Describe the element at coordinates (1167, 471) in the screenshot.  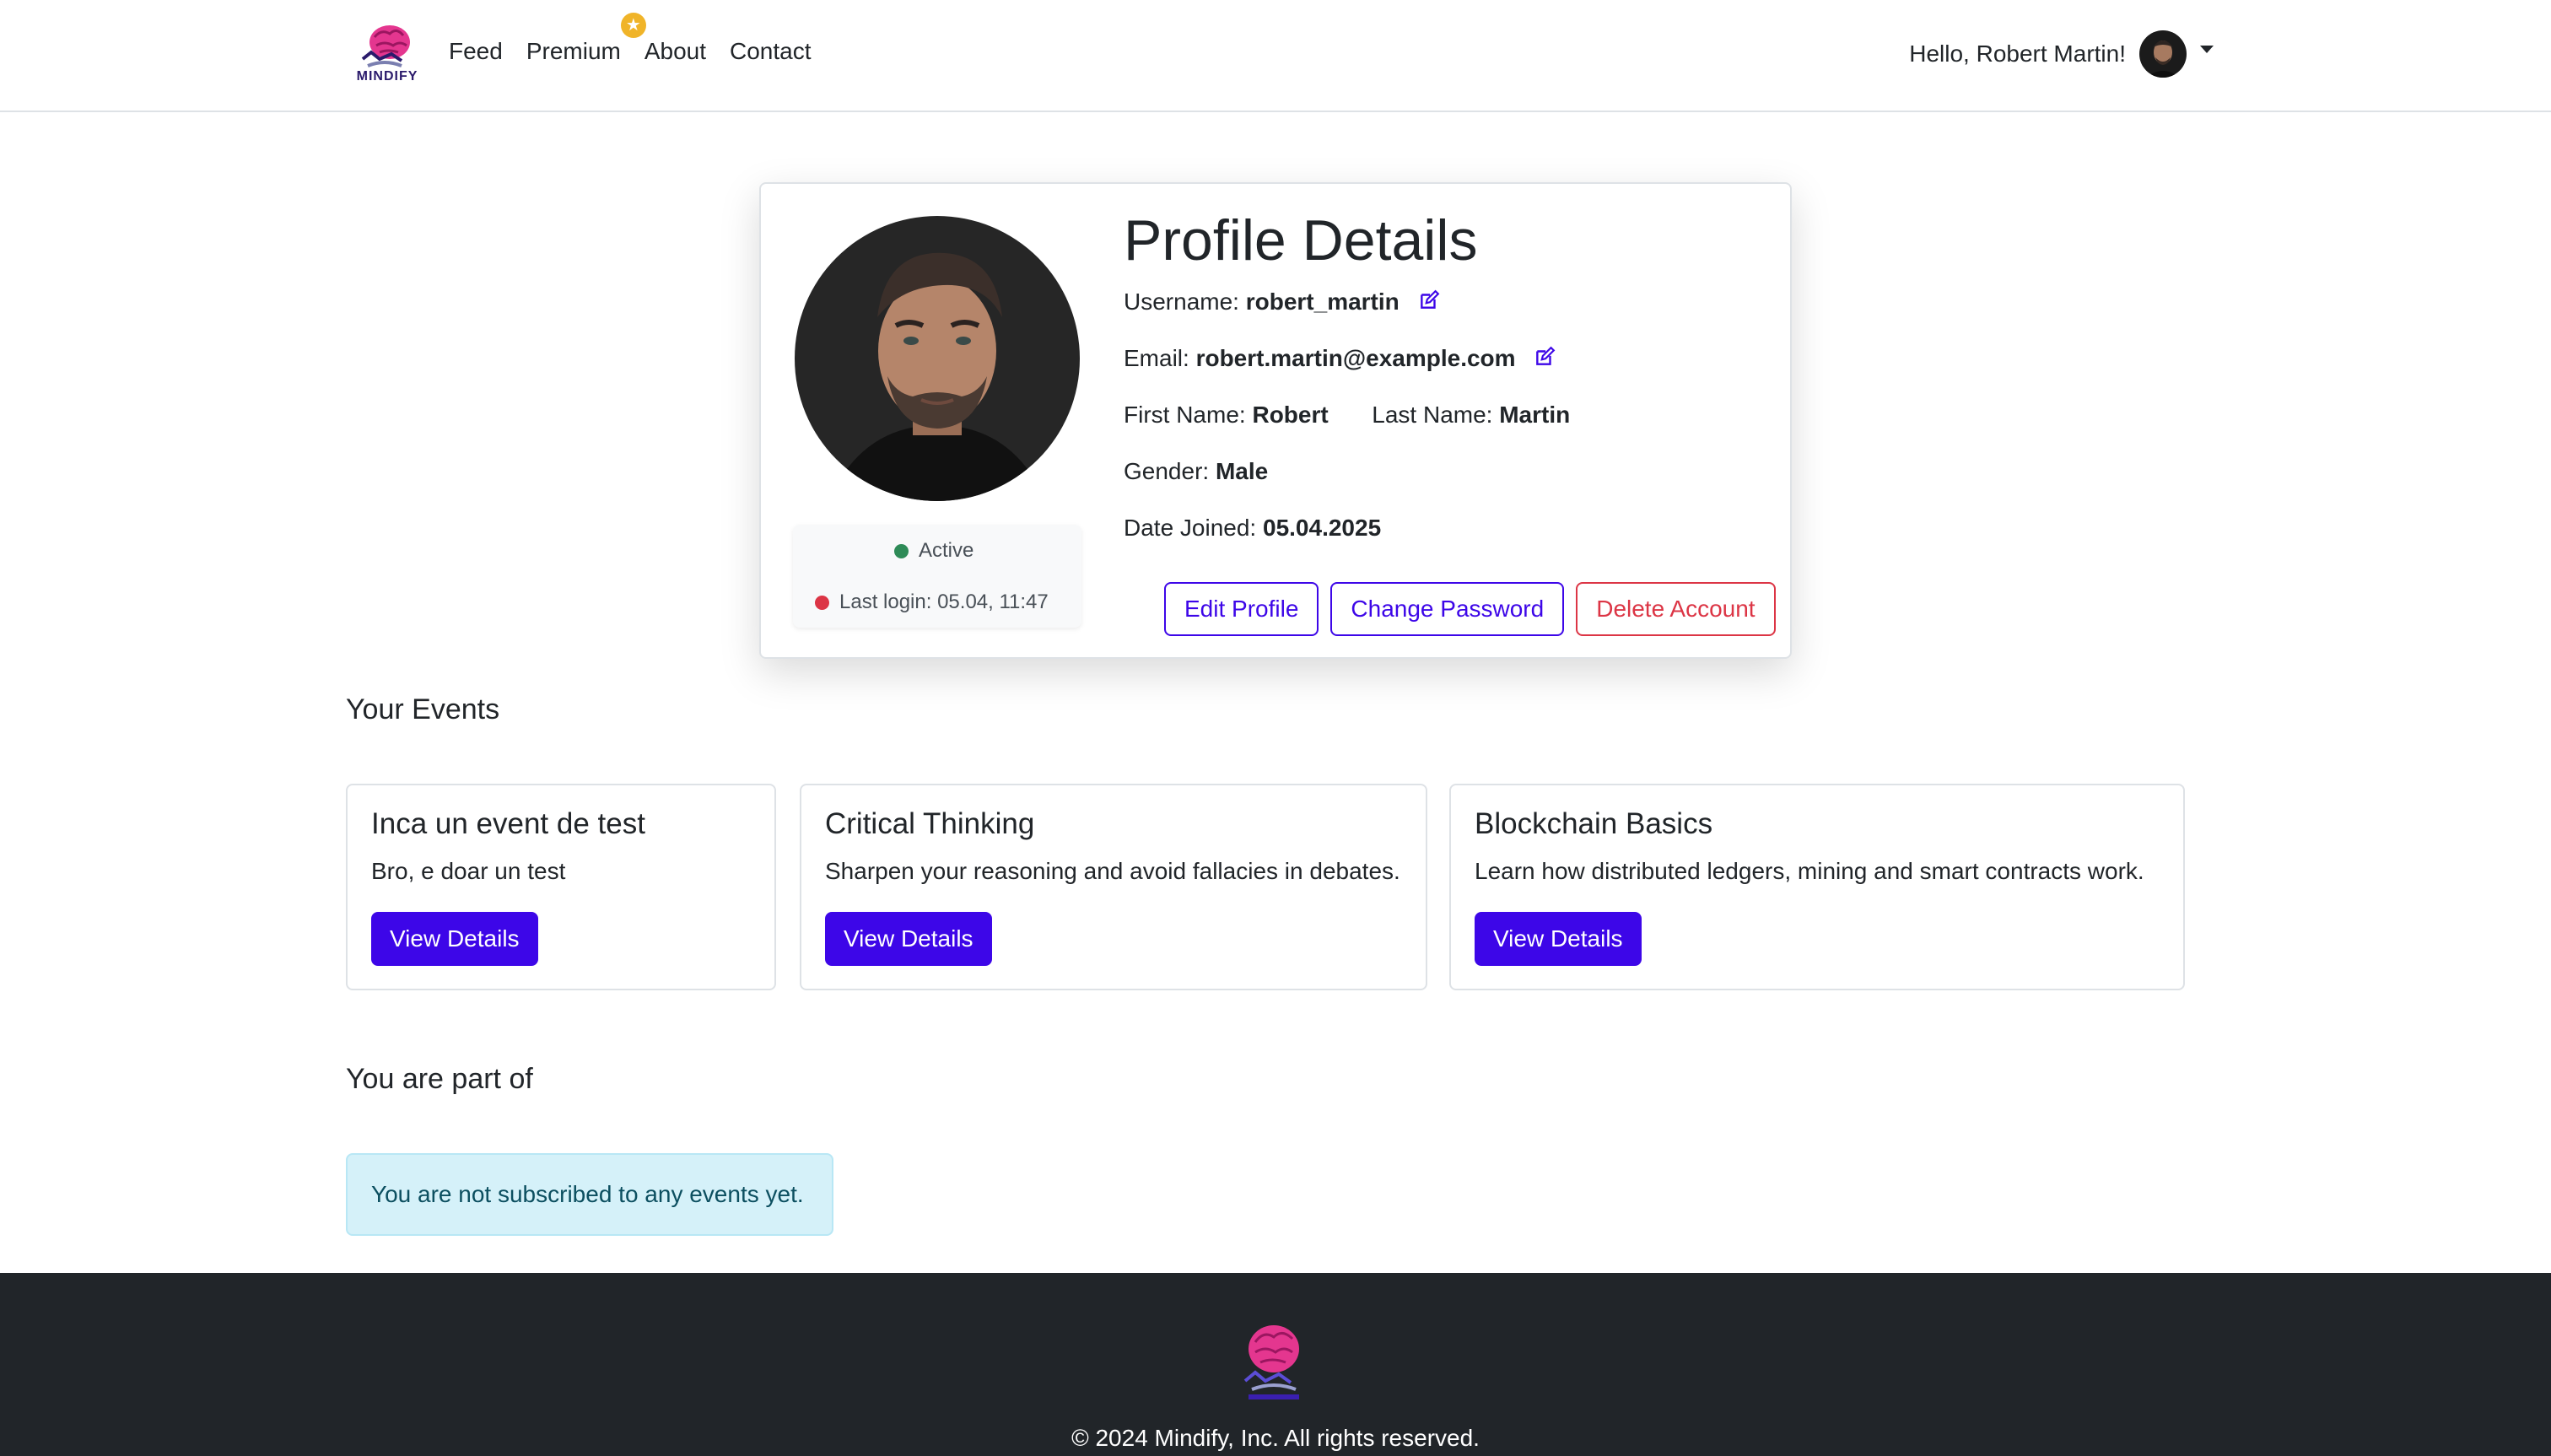
I see `gender-label: Gender:` at that location.